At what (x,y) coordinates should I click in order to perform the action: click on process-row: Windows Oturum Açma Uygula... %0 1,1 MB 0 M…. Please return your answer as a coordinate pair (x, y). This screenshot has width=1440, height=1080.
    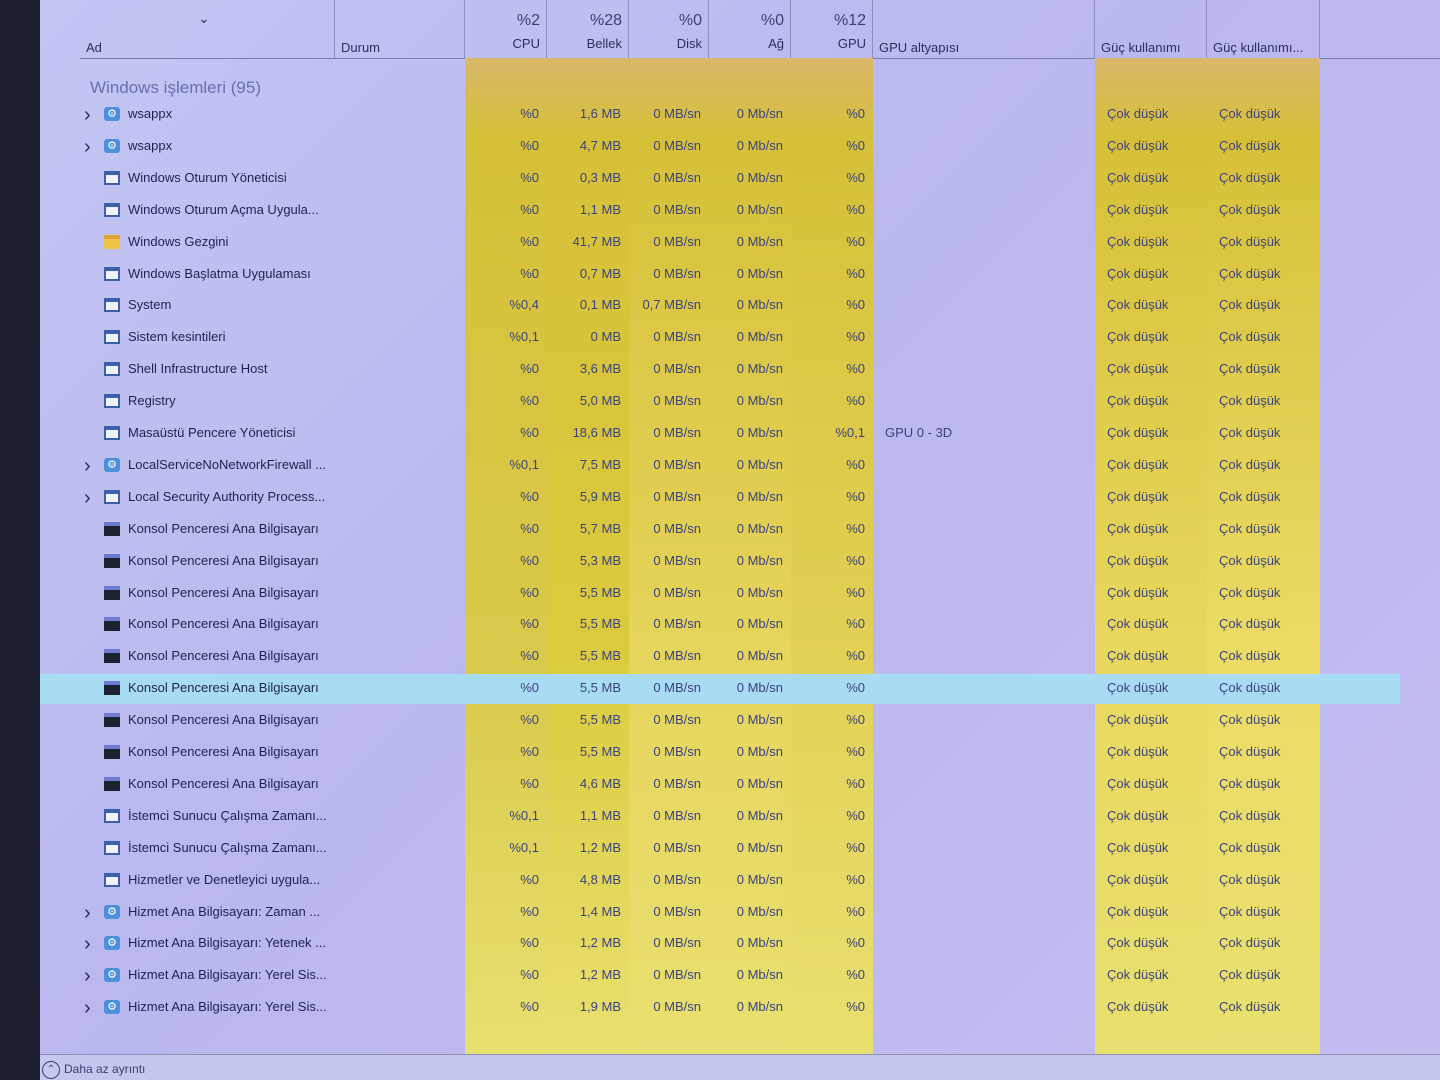
    Looking at the image, I should click on (720, 211).